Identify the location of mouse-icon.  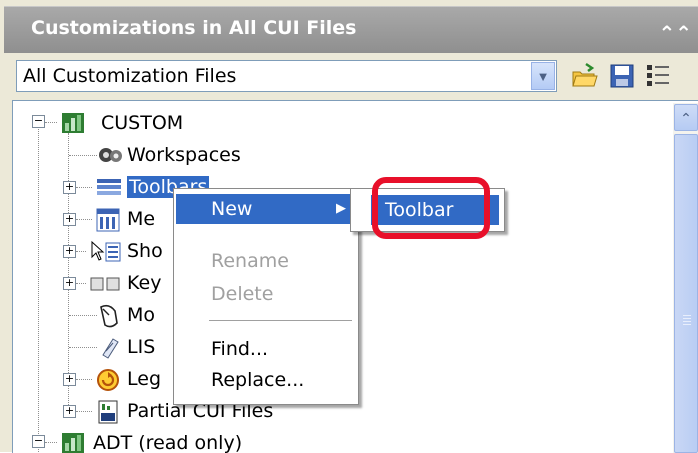
(109, 316).